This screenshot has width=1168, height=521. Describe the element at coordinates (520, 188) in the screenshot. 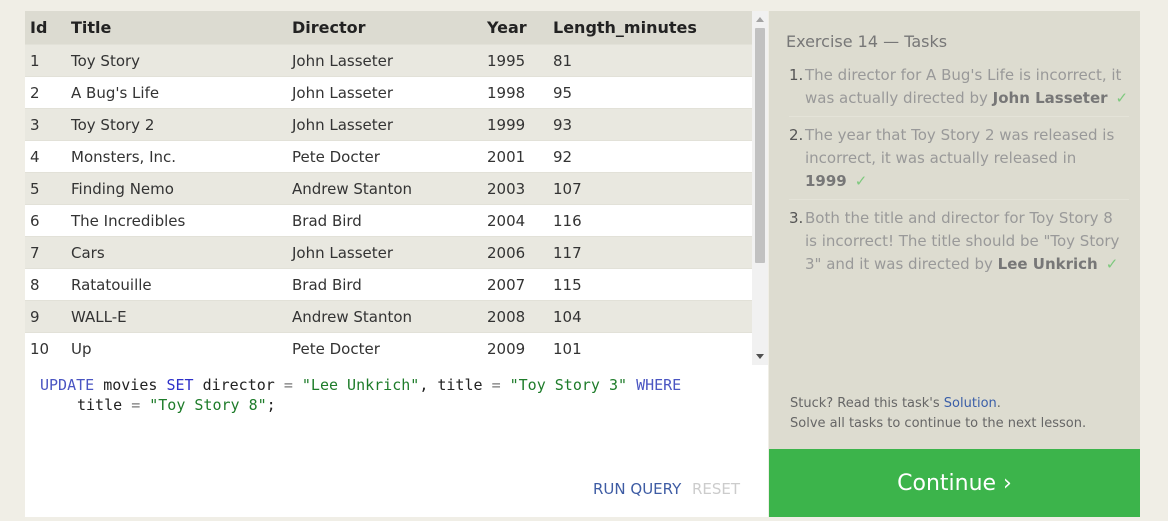

I see `cell-year: 2003` at that location.